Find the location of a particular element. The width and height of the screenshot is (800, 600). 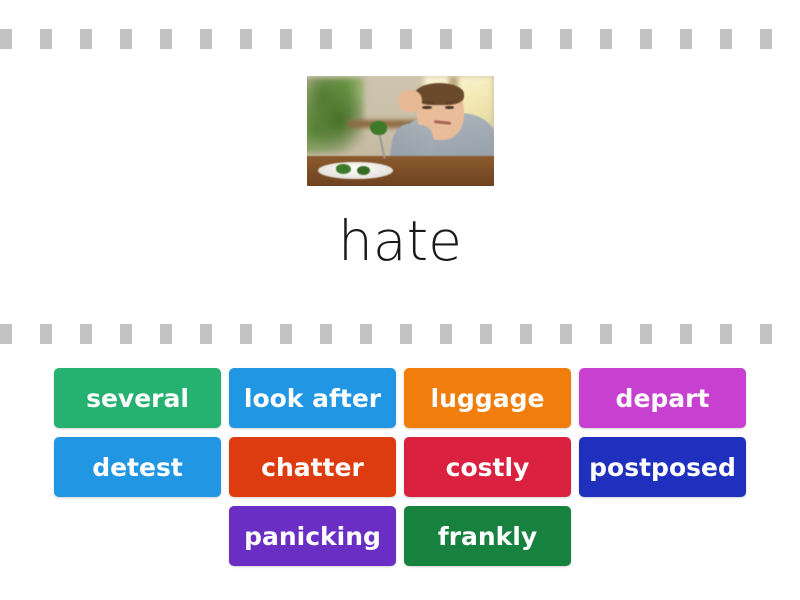

dashed-separator-middle is located at coordinates (400, 334).